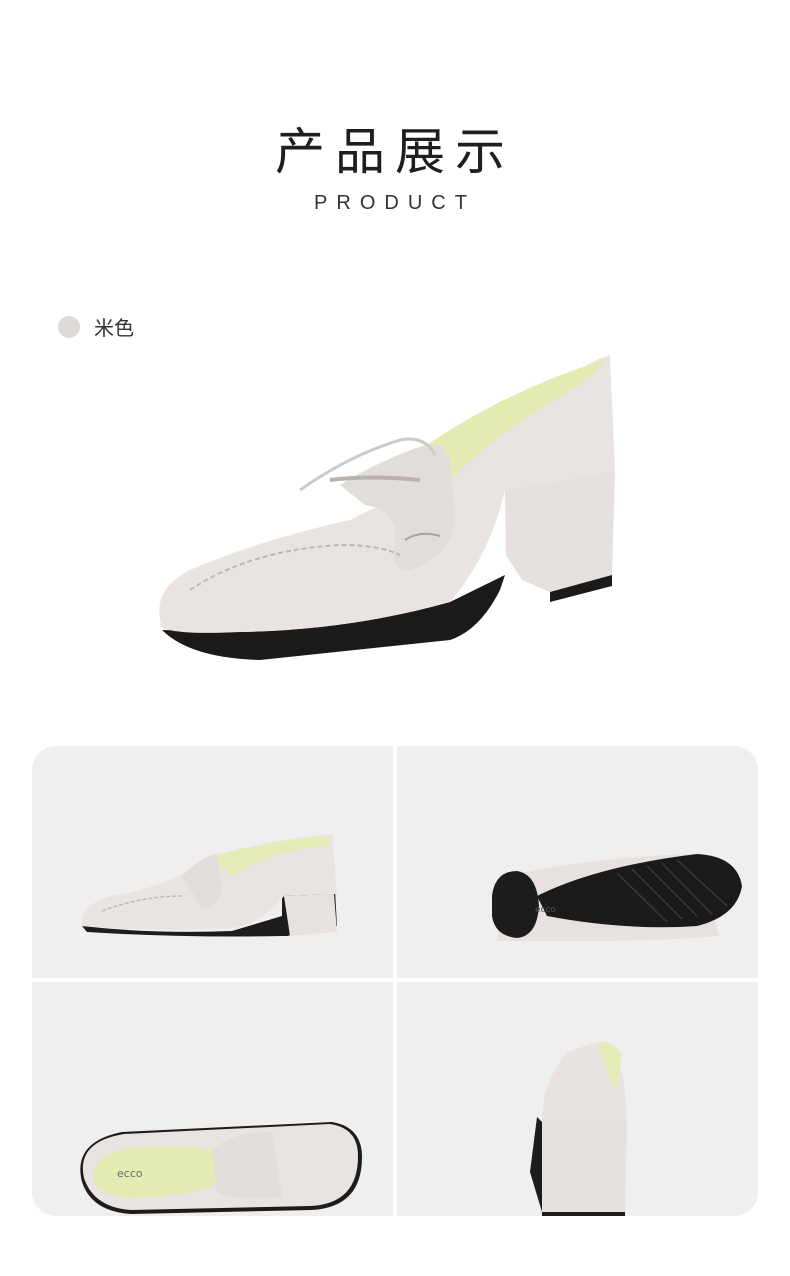 Image resolution: width=790 pixels, height=1276 pixels. Describe the element at coordinates (212, 1099) in the screenshot. I see `top-view-image: ecco` at that location.